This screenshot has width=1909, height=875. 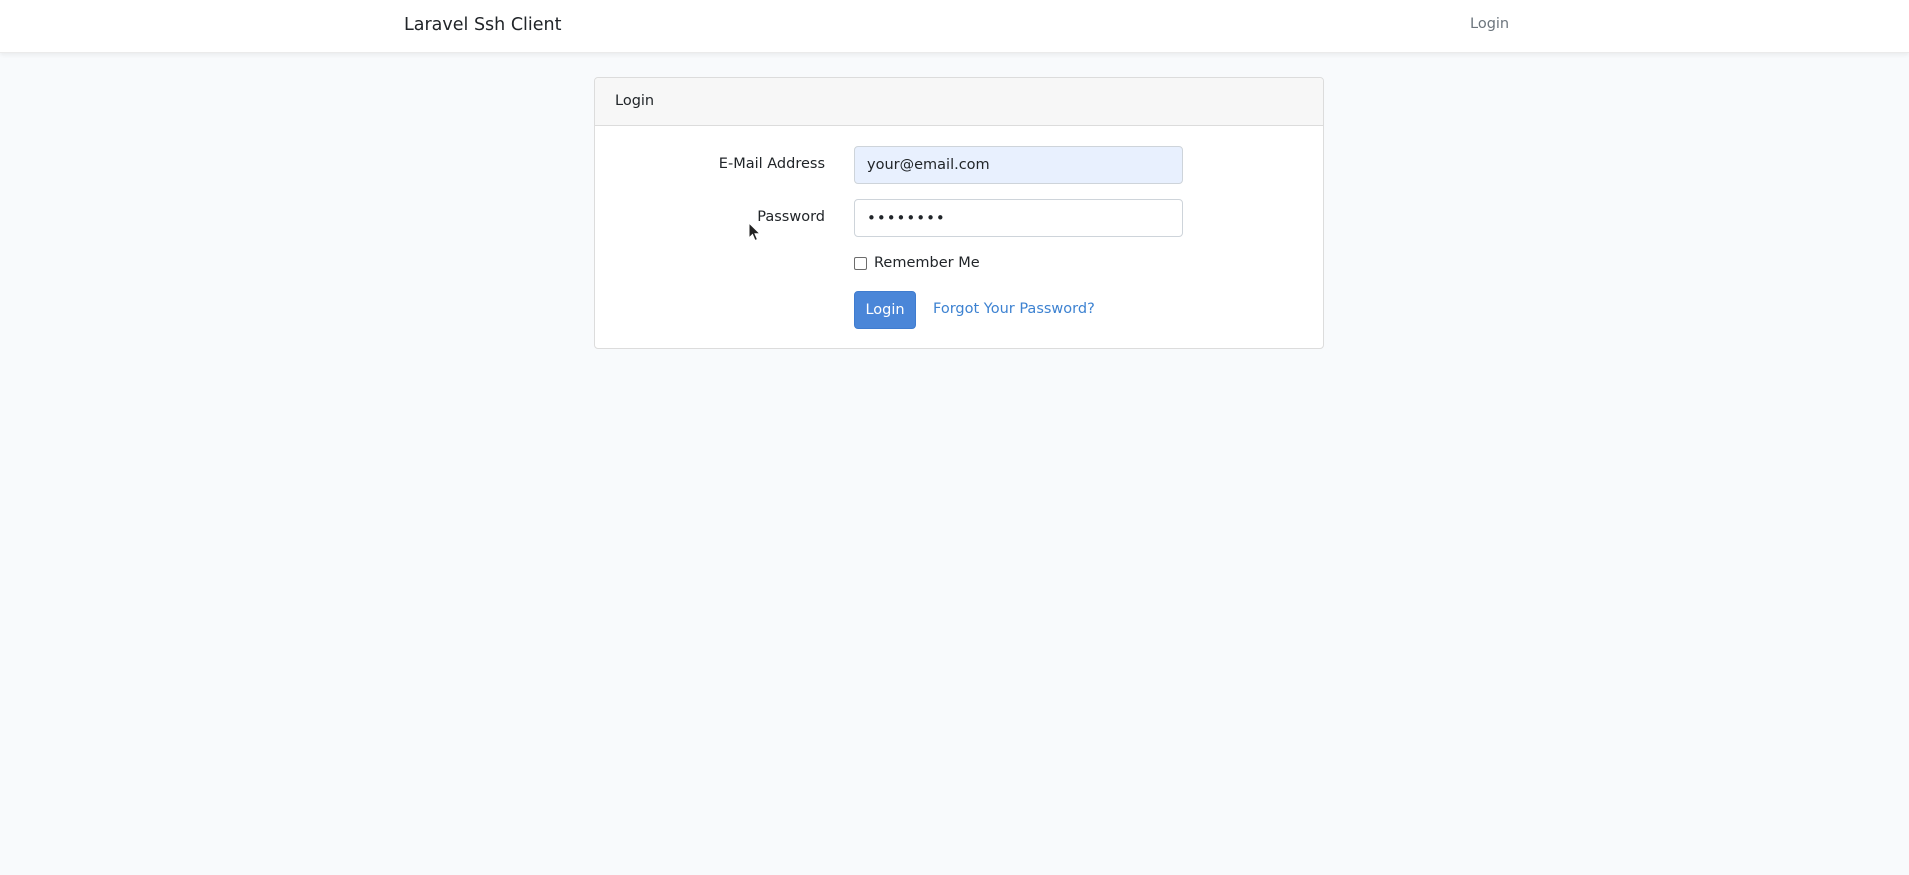 What do you see at coordinates (1014, 309) in the screenshot?
I see `forgot-password-link: Forgot Your Password?` at bounding box center [1014, 309].